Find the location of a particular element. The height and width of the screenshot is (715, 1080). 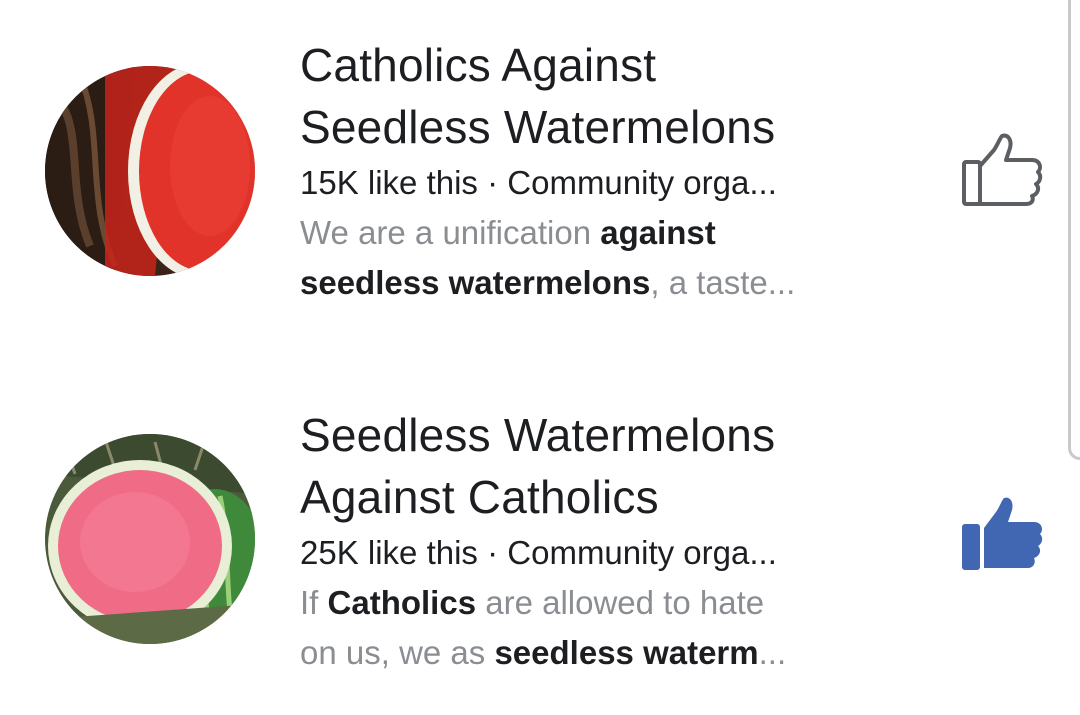

like-count: 25K like this is located at coordinates (389, 552).